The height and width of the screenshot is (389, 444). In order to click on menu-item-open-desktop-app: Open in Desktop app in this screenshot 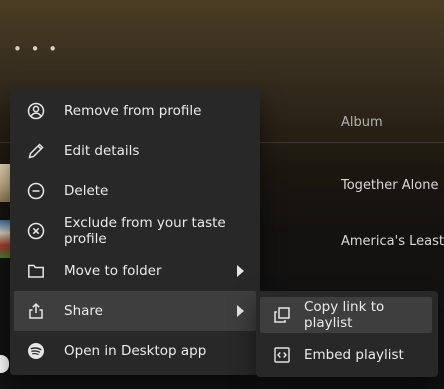, I will do `click(135, 351)`.